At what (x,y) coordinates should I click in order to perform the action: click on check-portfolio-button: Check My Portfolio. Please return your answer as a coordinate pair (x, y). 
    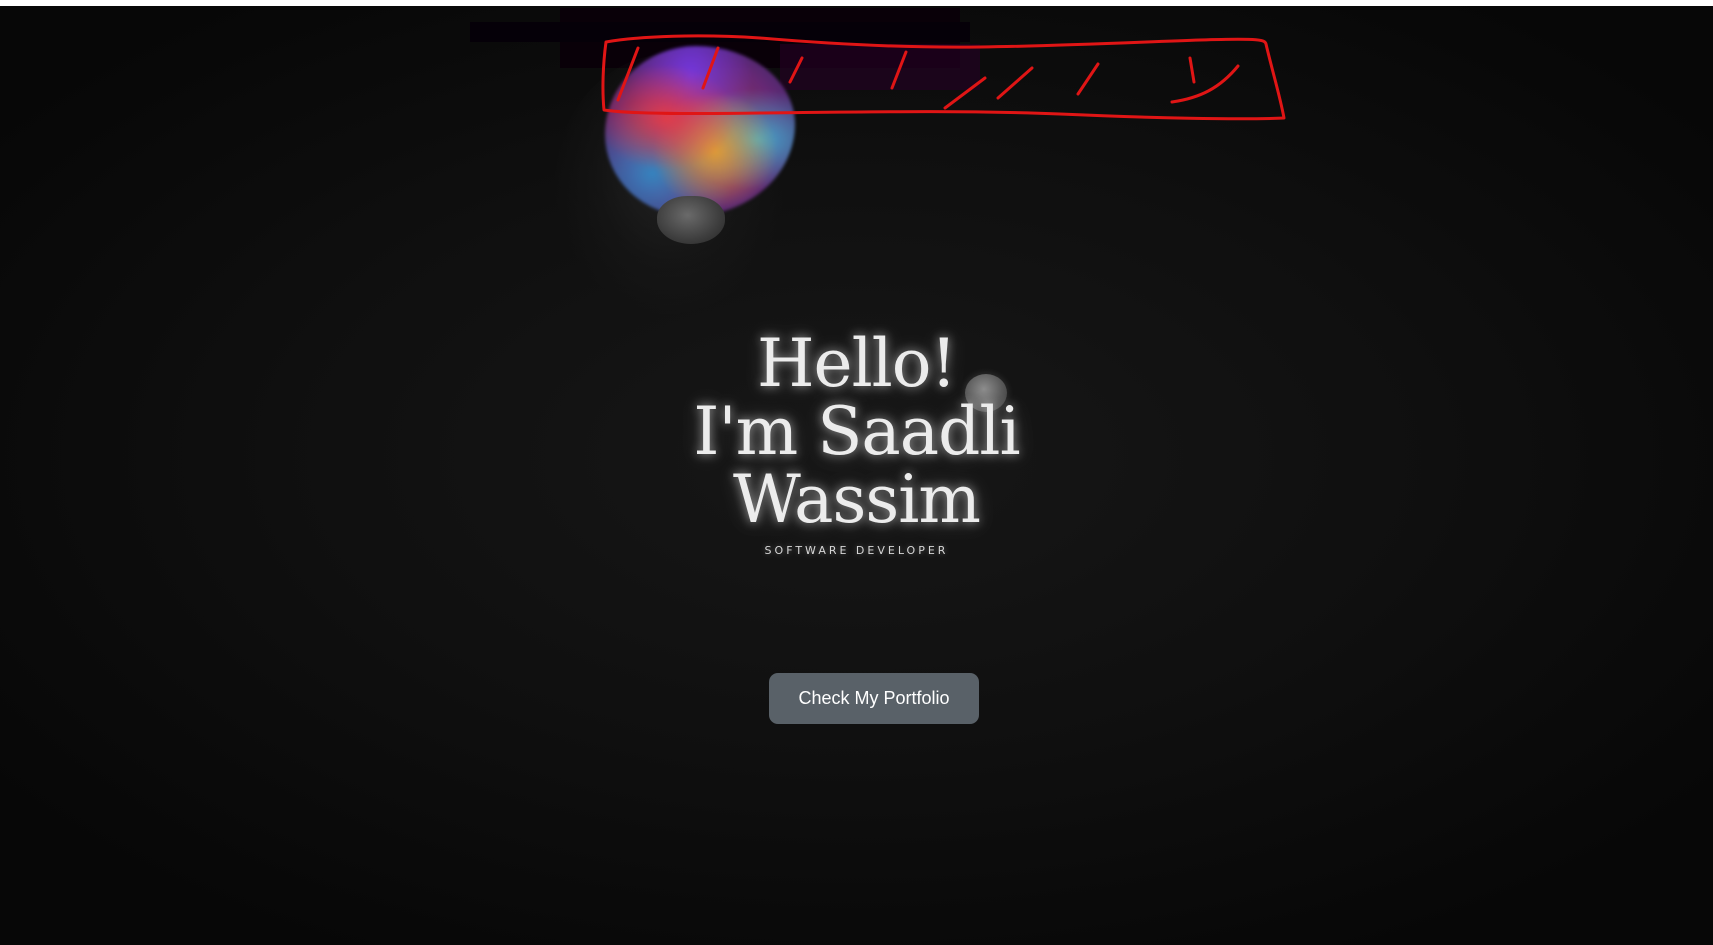
    Looking at the image, I should click on (874, 698).